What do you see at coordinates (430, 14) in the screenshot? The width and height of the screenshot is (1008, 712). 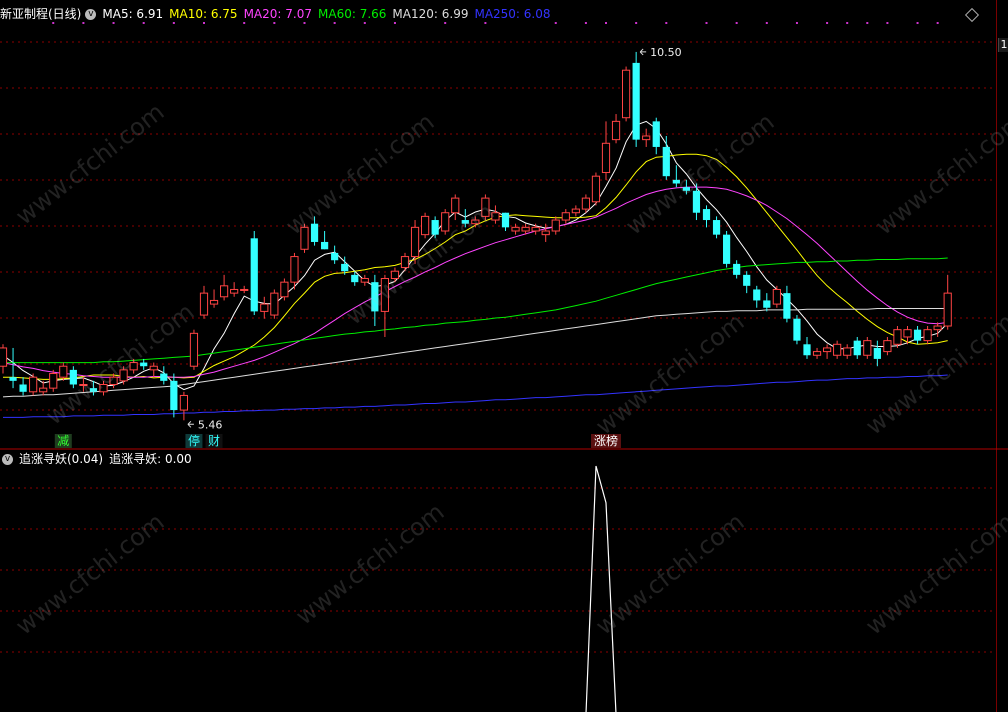 I see `ma-label-ma120: MA120: 6.99` at bounding box center [430, 14].